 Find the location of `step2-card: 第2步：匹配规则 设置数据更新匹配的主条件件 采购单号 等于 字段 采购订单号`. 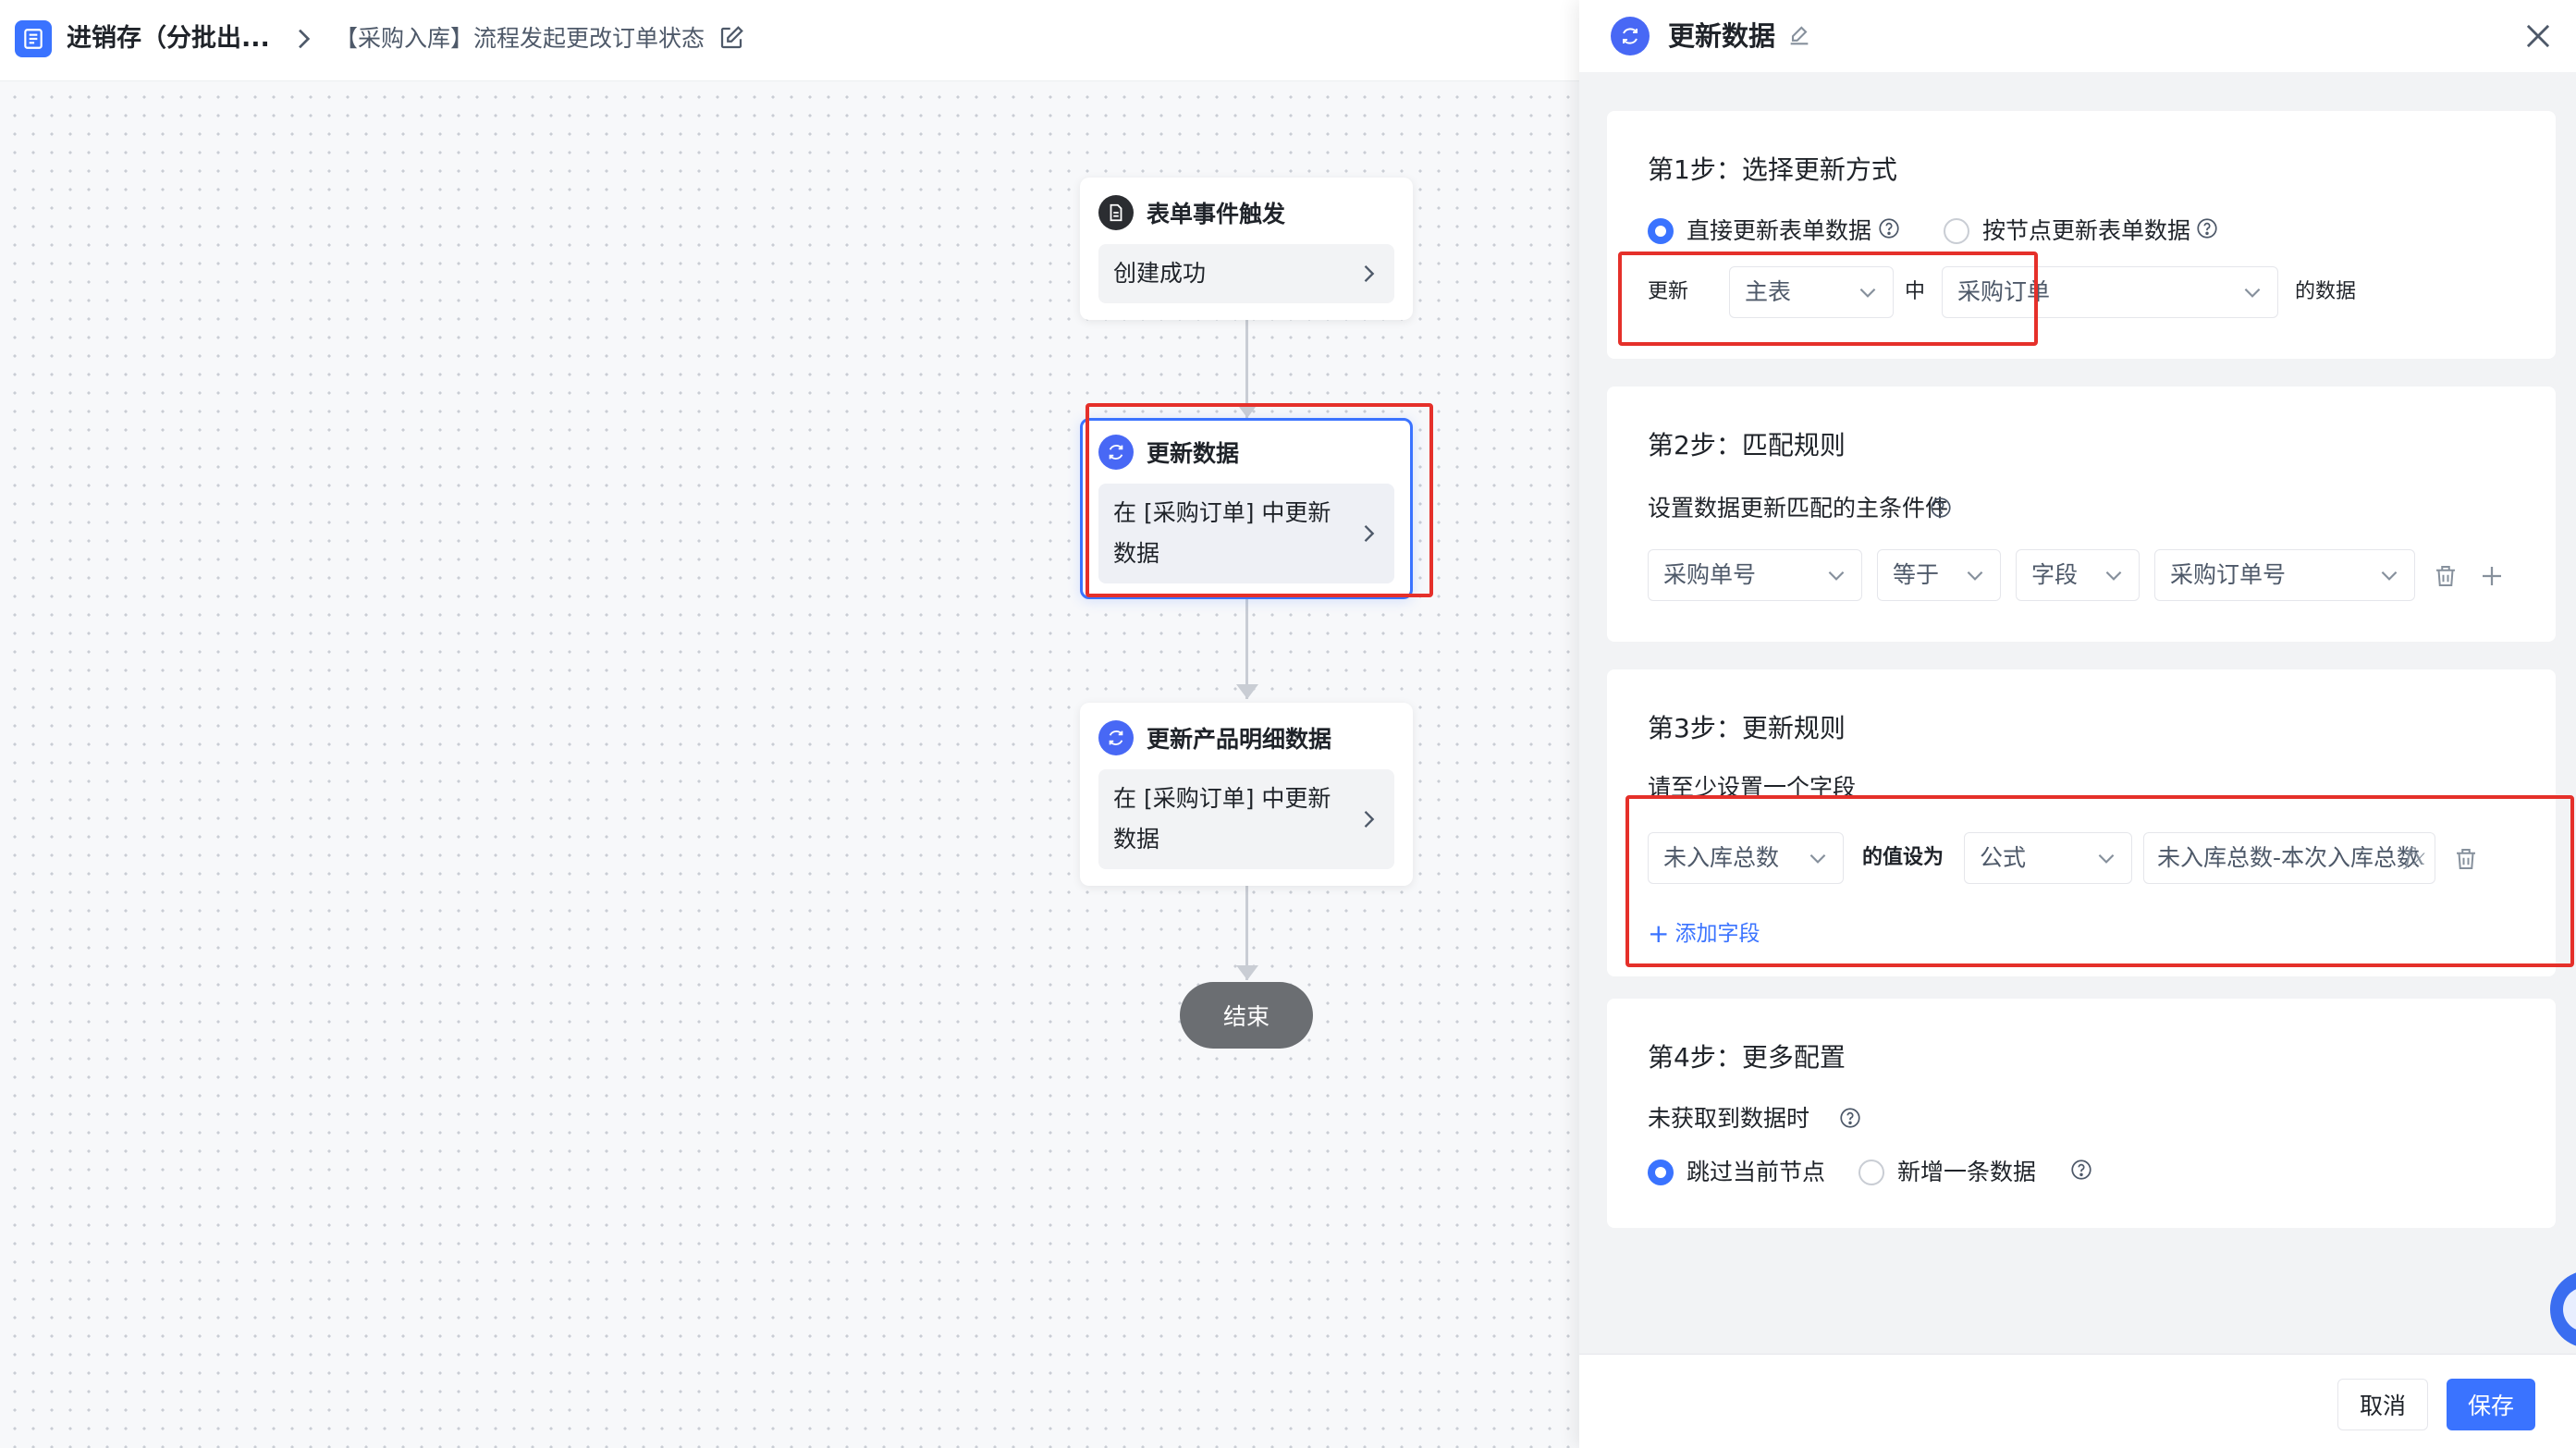

step2-card: 第2步：匹配规则 设置数据更新匹配的主条件件 采购单号 等于 字段 采购订单号 is located at coordinates (2081, 514).